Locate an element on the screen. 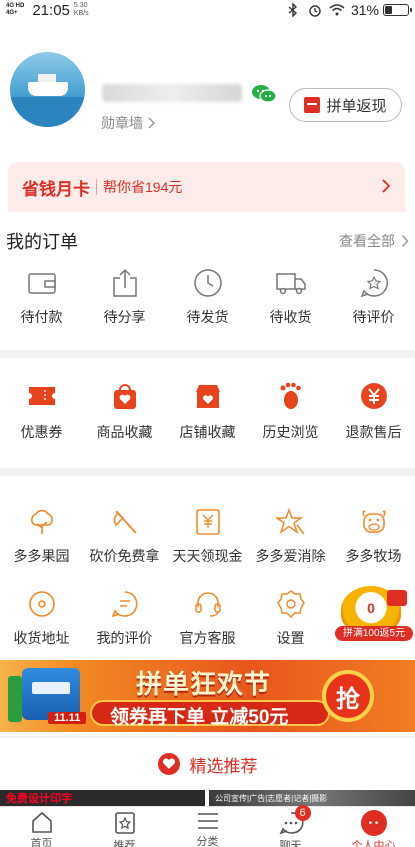  cash-icon is located at coordinates (208, 522).